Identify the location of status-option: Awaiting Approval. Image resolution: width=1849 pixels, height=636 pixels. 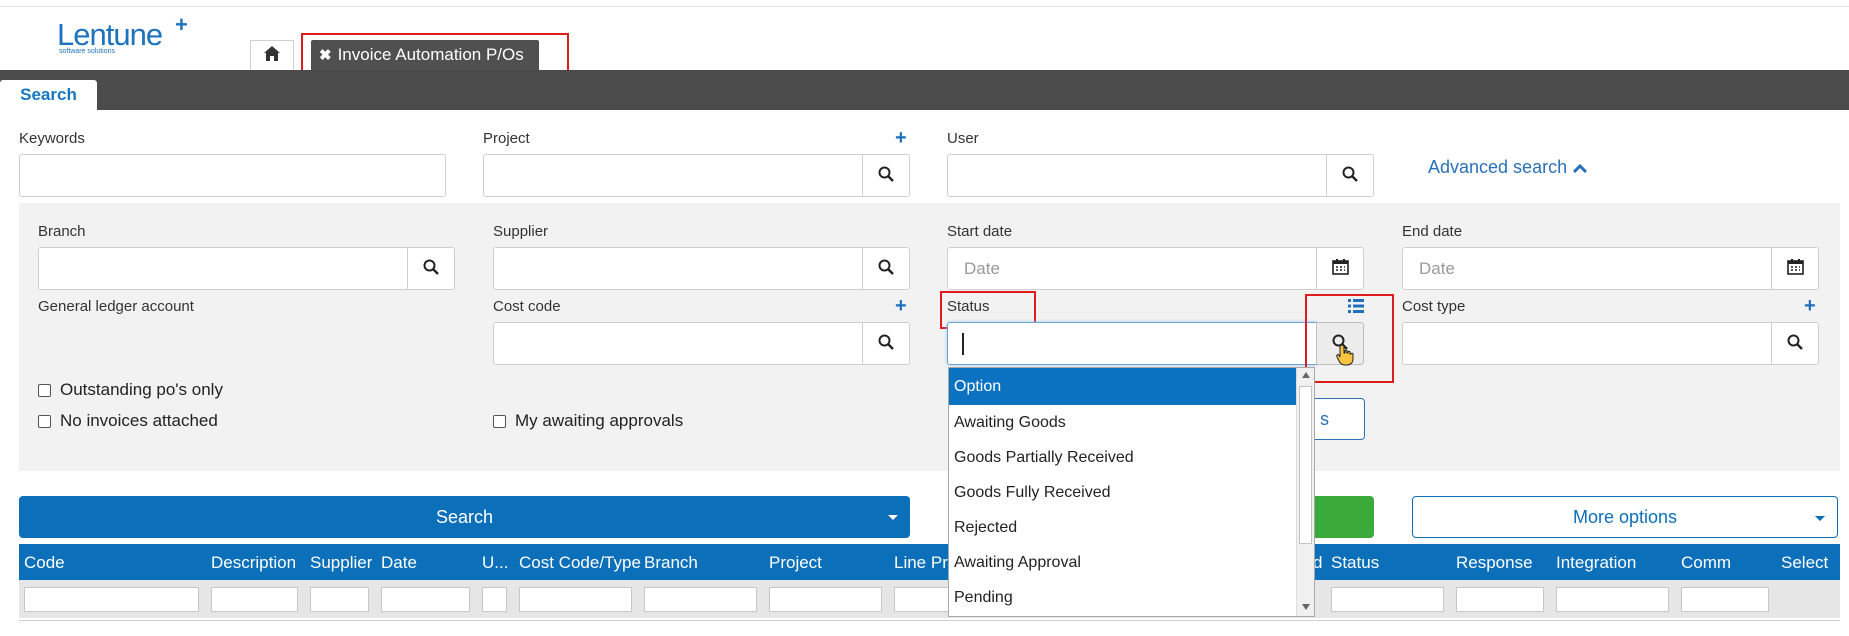
(1123, 562).